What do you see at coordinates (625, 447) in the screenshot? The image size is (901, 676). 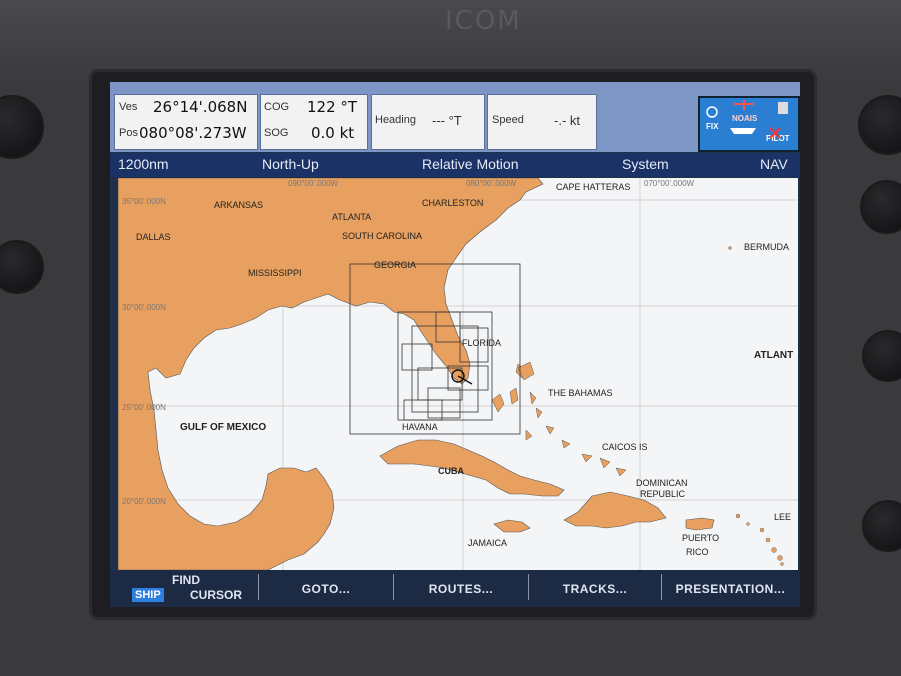 I see `label-caicos: CAICOS IS` at bounding box center [625, 447].